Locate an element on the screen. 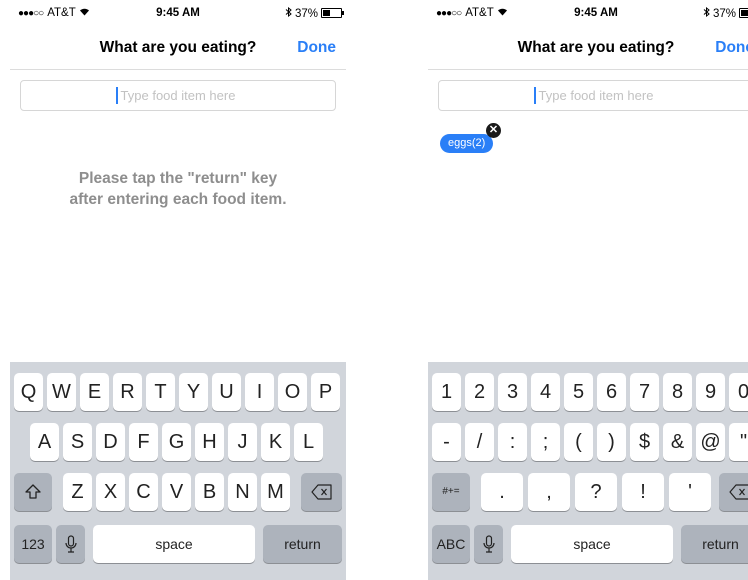 This screenshot has width=748, height=580. key-4: 4 is located at coordinates (545, 392).